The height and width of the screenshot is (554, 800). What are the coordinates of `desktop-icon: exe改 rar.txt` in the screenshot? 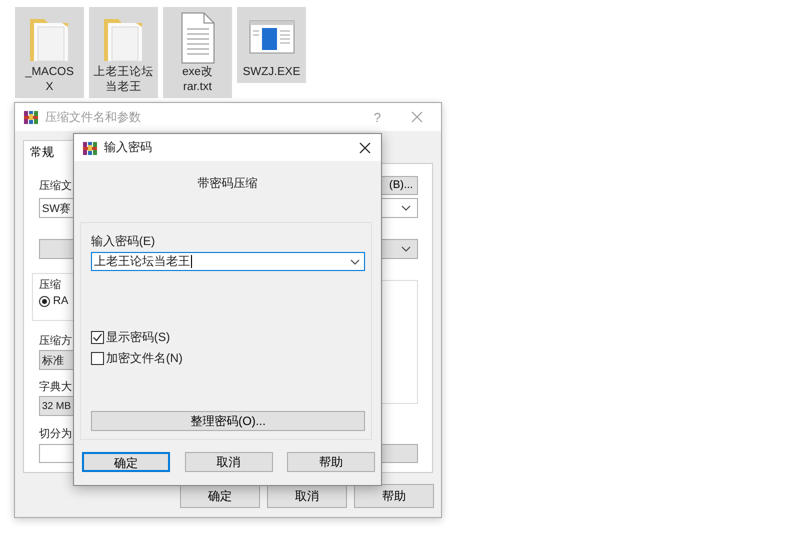 It's located at (197, 52).